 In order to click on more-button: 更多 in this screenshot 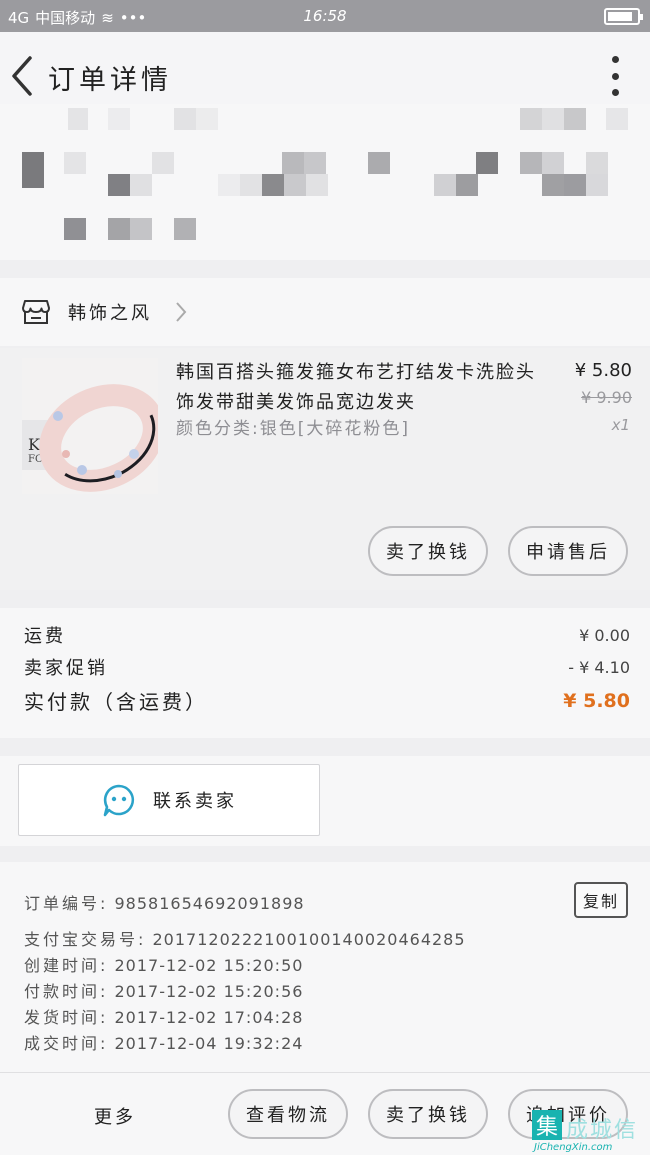, I will do `click(115, 1116)`.